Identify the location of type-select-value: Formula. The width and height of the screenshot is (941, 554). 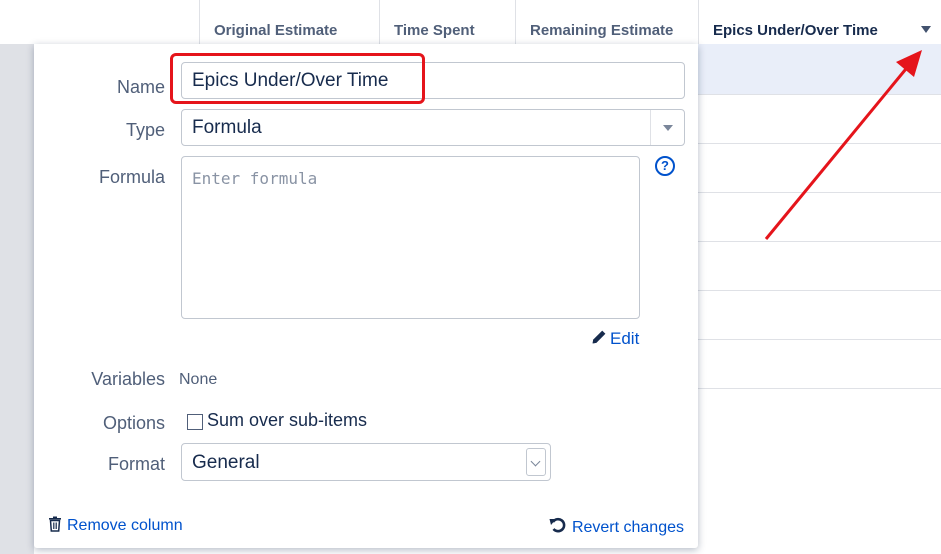
(227, 127).